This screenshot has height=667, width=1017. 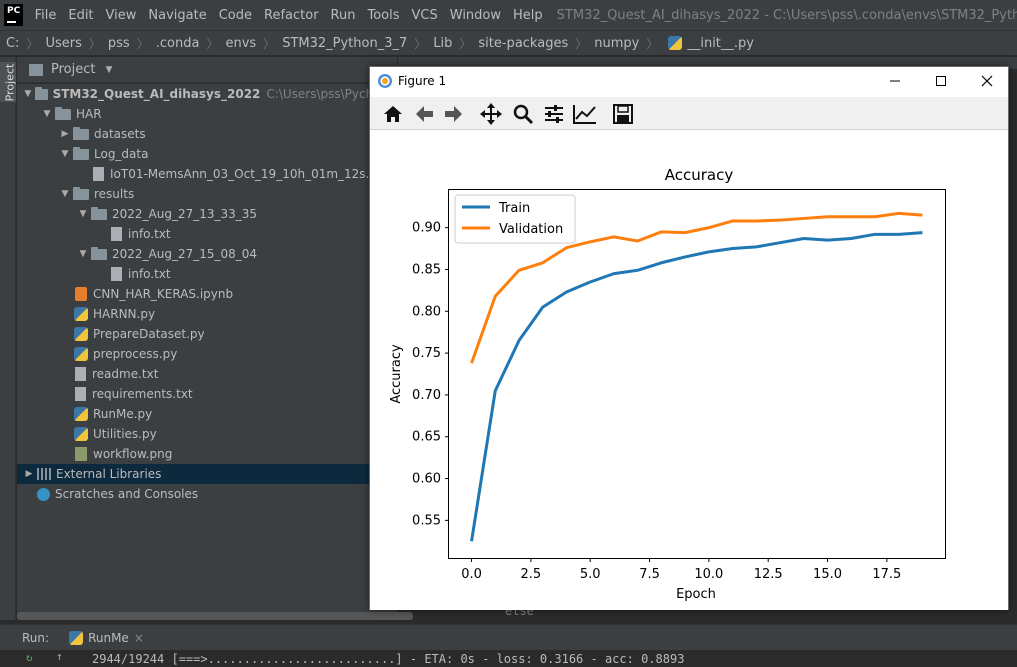 What do you see at coordinates (240, 43) in the screenshot?
I see `breadcrumb-item: envs` at bounding box center [240, 43].